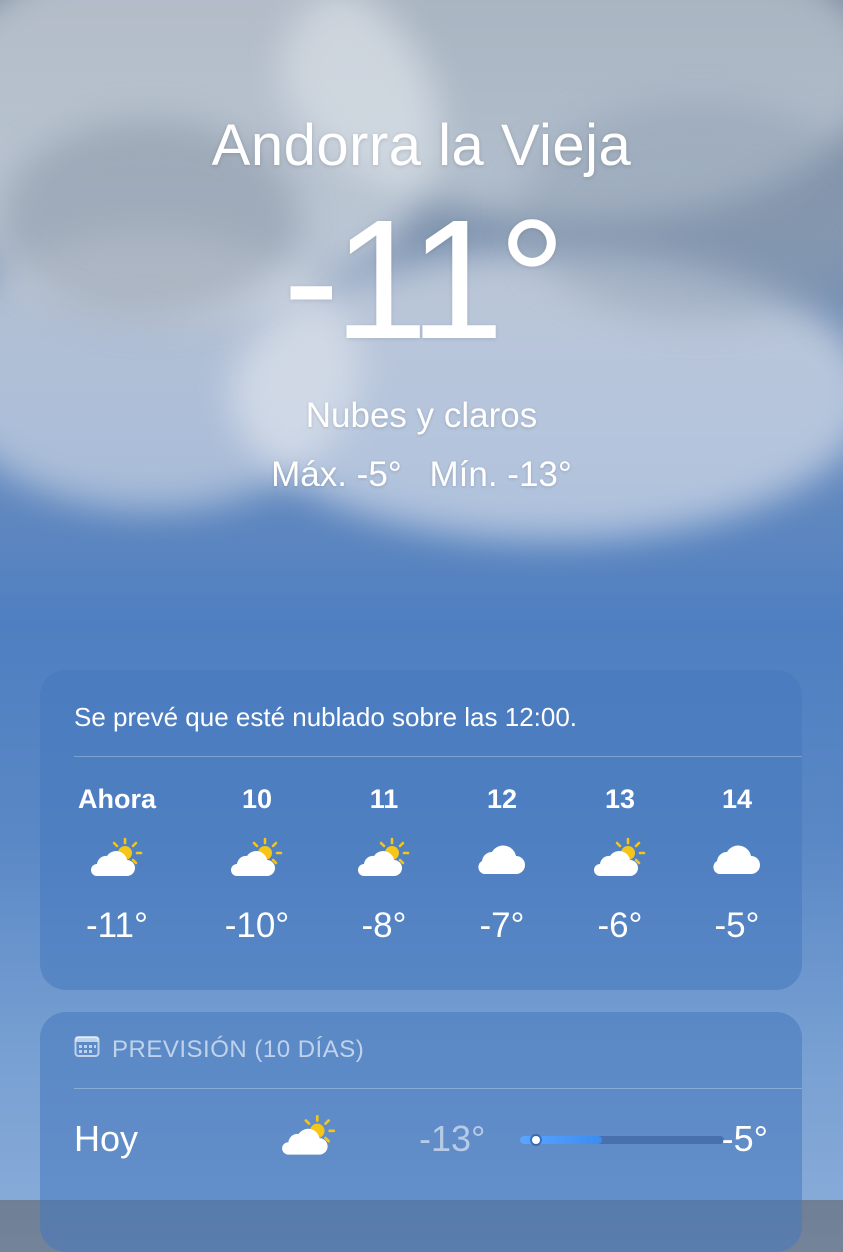 Image resolution: width=843 pixels, height=1252 pixels. I want to click on current-temperature: -11°, so click(424, 280).